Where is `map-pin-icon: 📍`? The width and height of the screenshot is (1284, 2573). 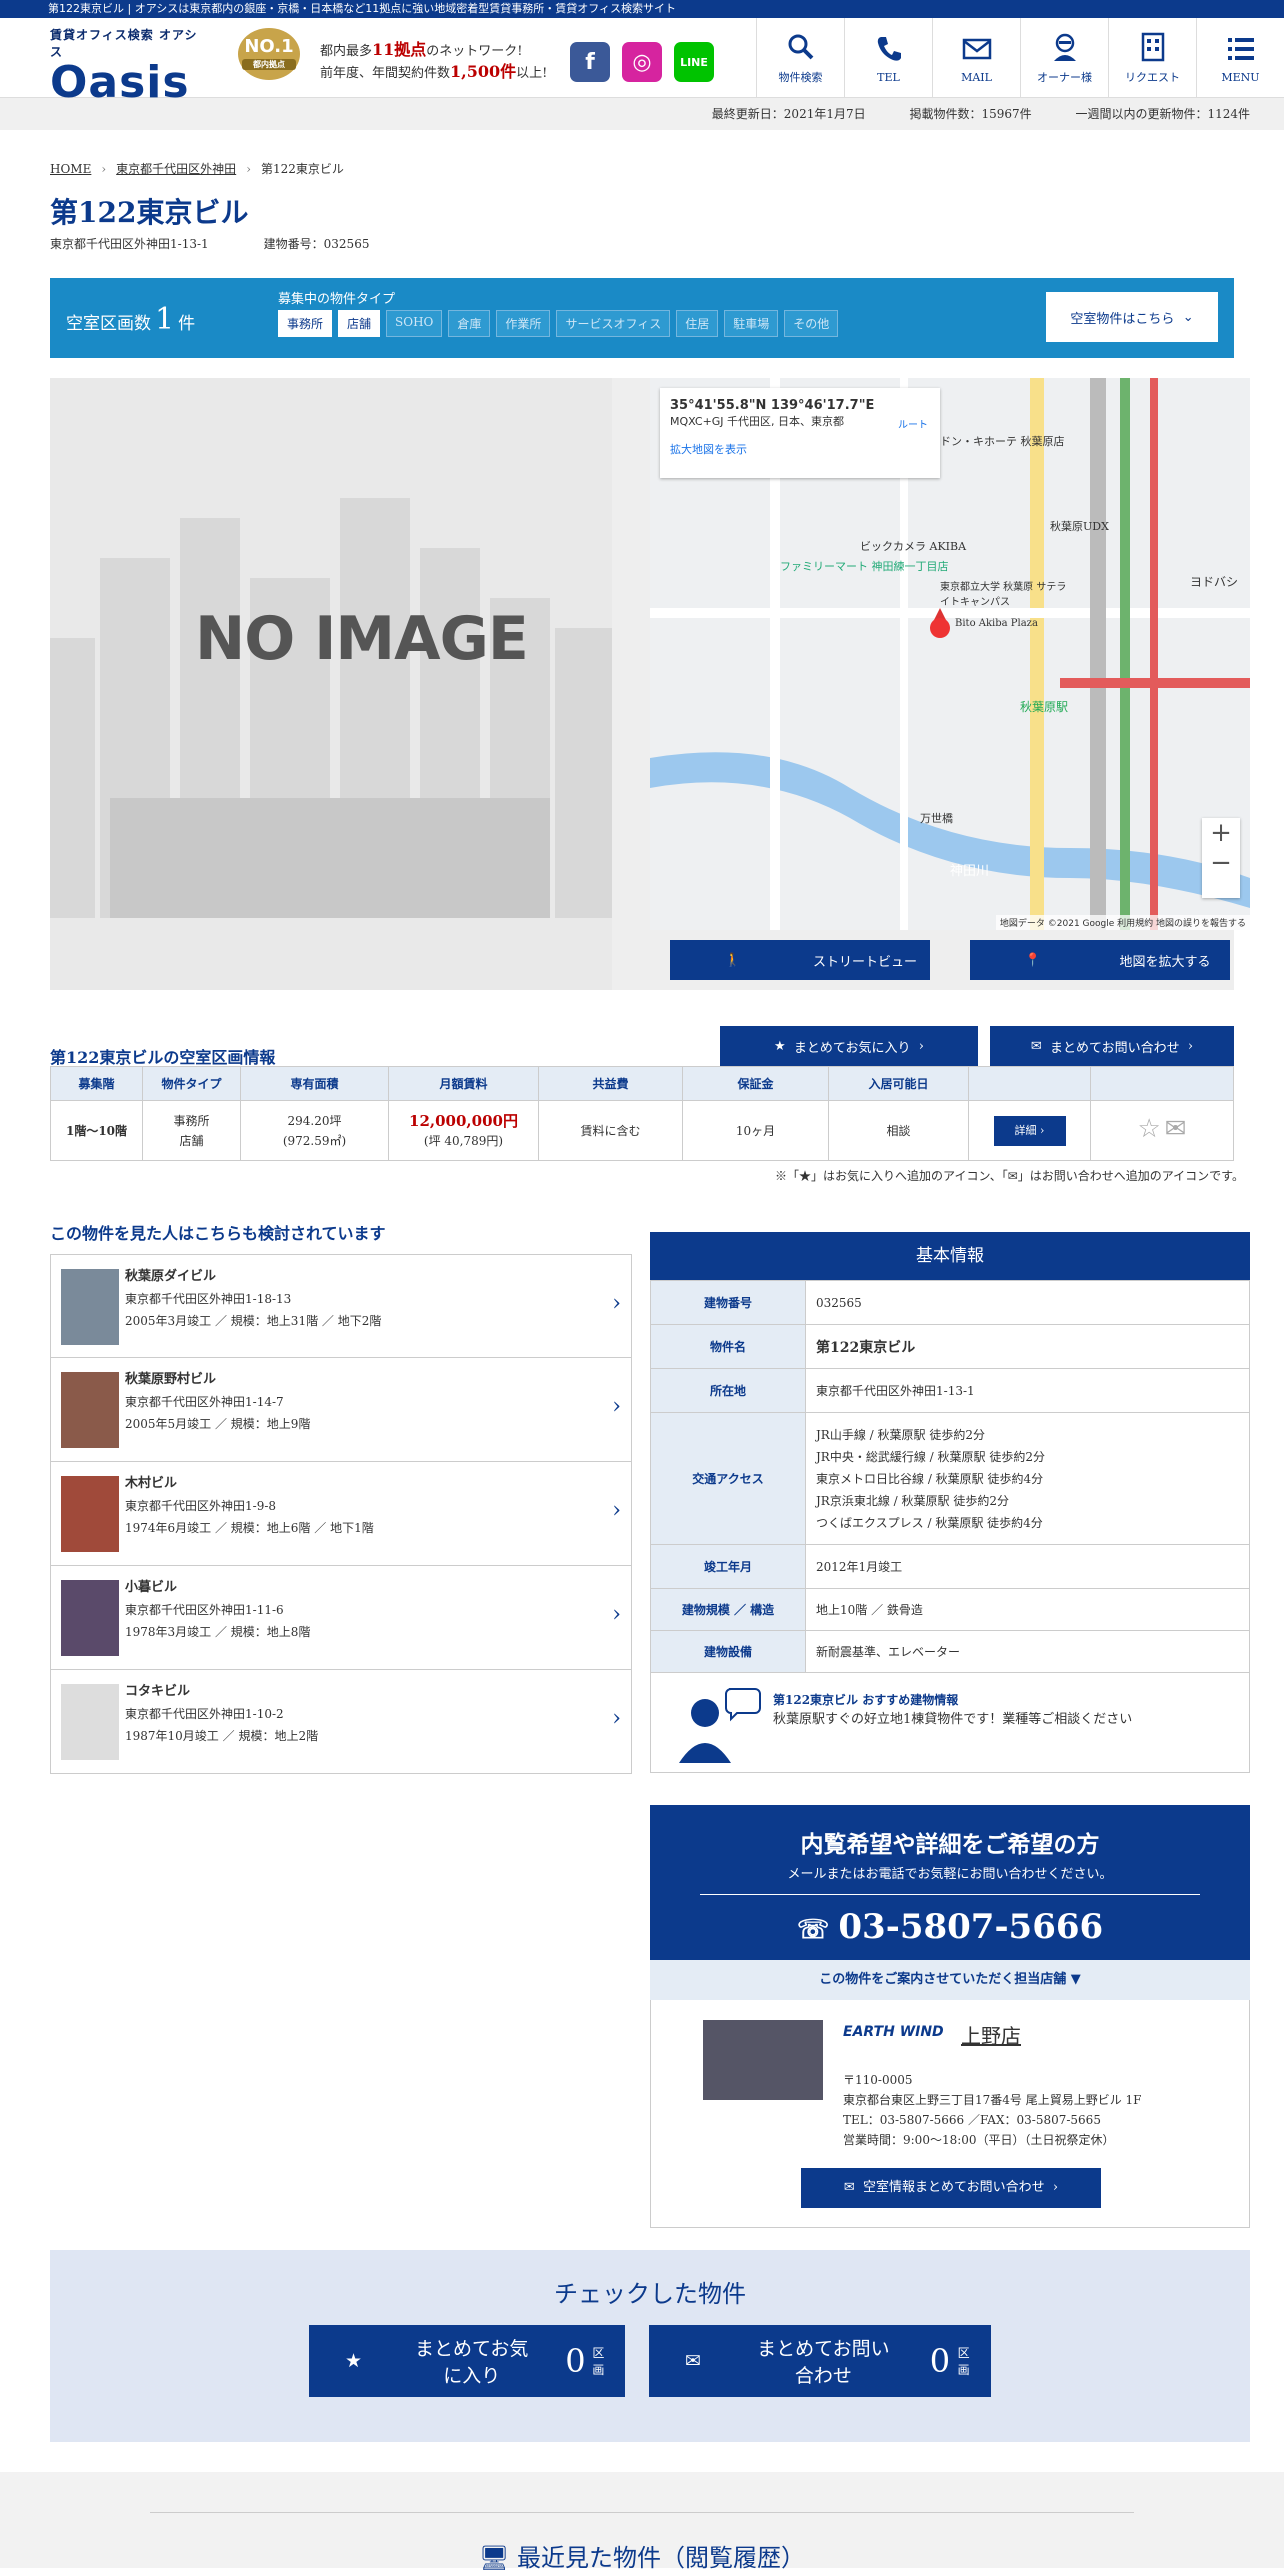 map-pin-icon: 📍 is located at coordinates (1035, 960).